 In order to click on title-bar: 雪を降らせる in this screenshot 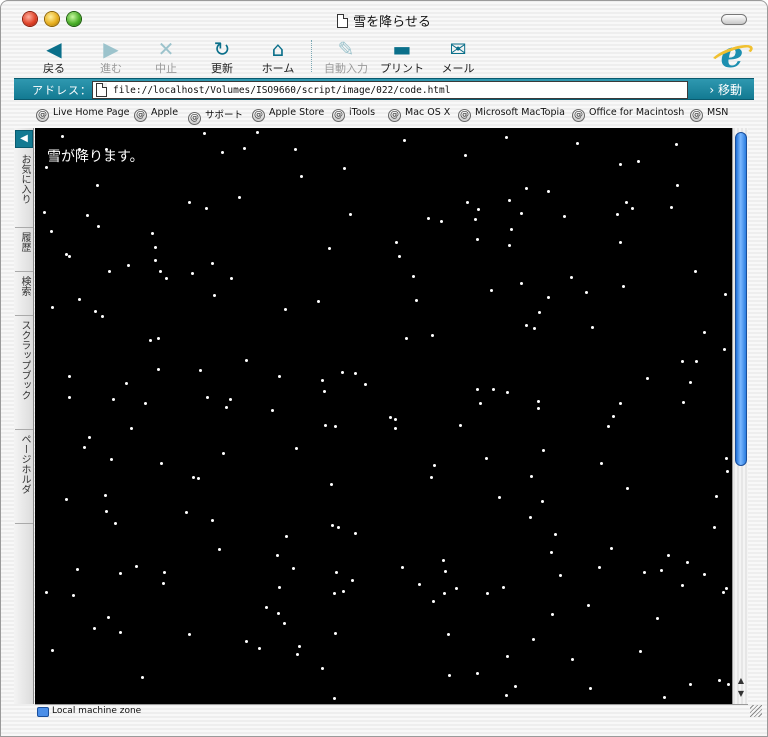, I will do `click(384, 18)`.